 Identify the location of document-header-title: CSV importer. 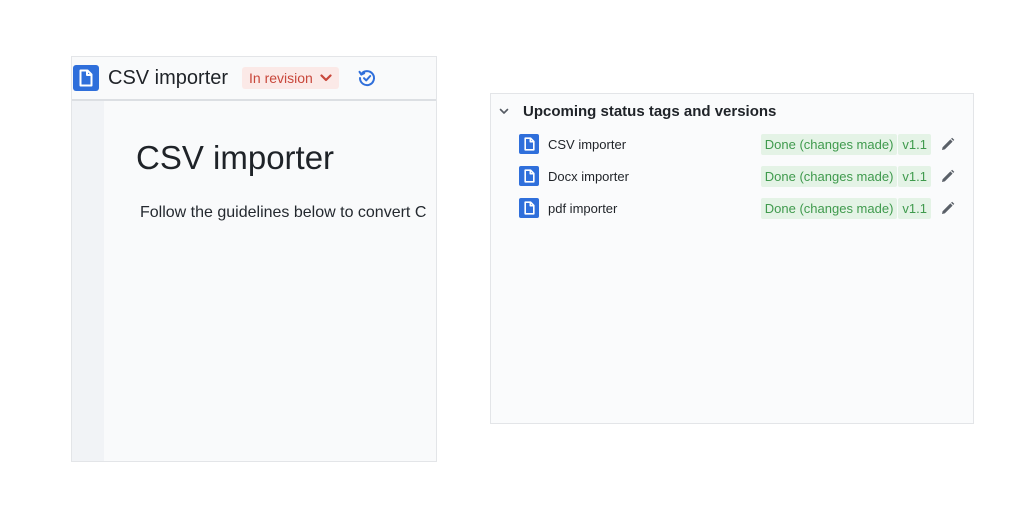
(168, 77).